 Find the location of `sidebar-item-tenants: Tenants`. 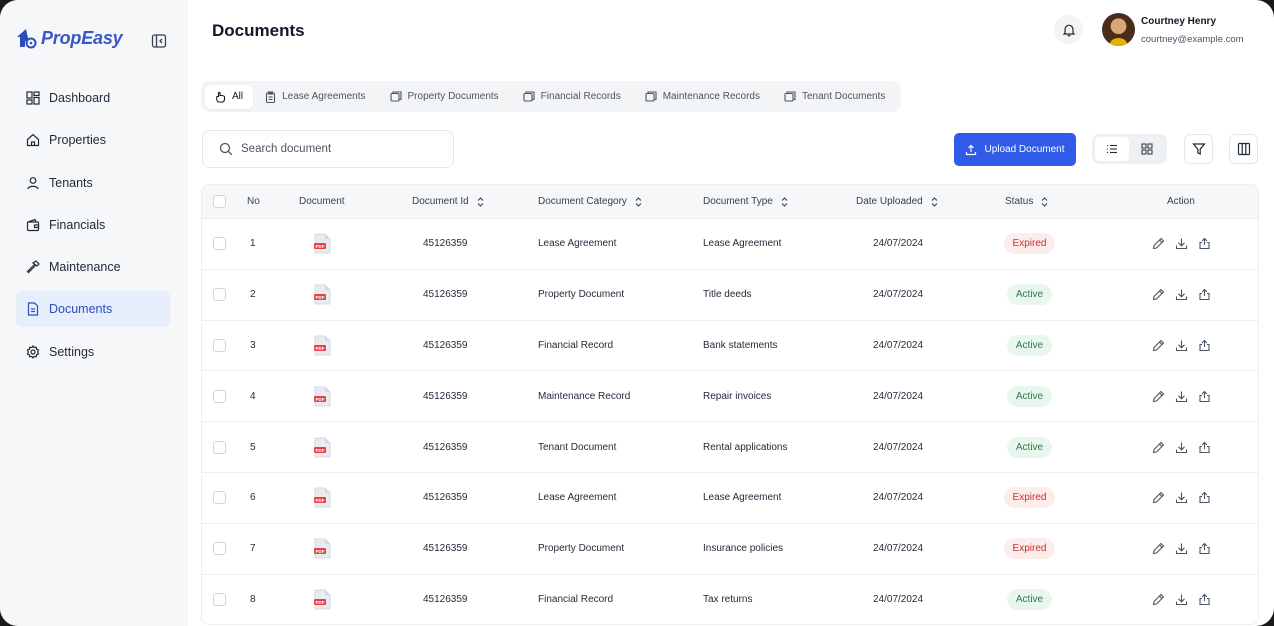

sidebar-item-tenants: Tenants is located at coordinates (93, 183).